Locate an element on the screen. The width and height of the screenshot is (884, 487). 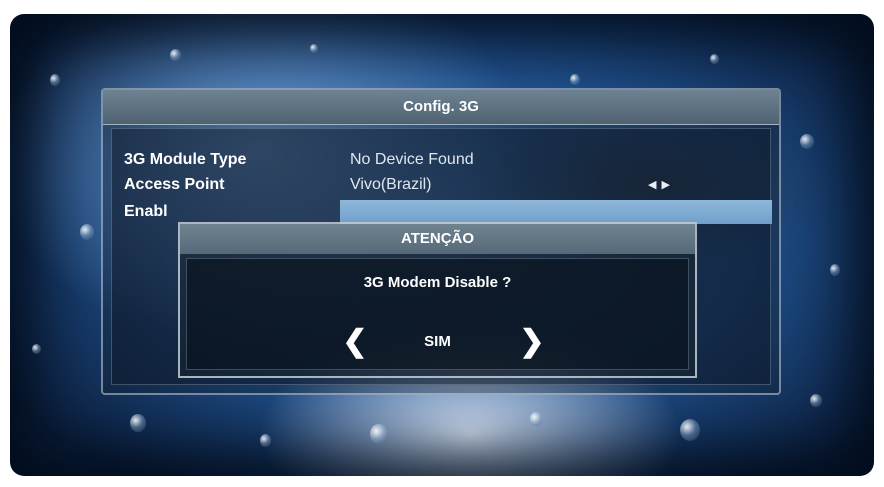
chevron-right-icon: ❯ is located at coordinates (532, 342).